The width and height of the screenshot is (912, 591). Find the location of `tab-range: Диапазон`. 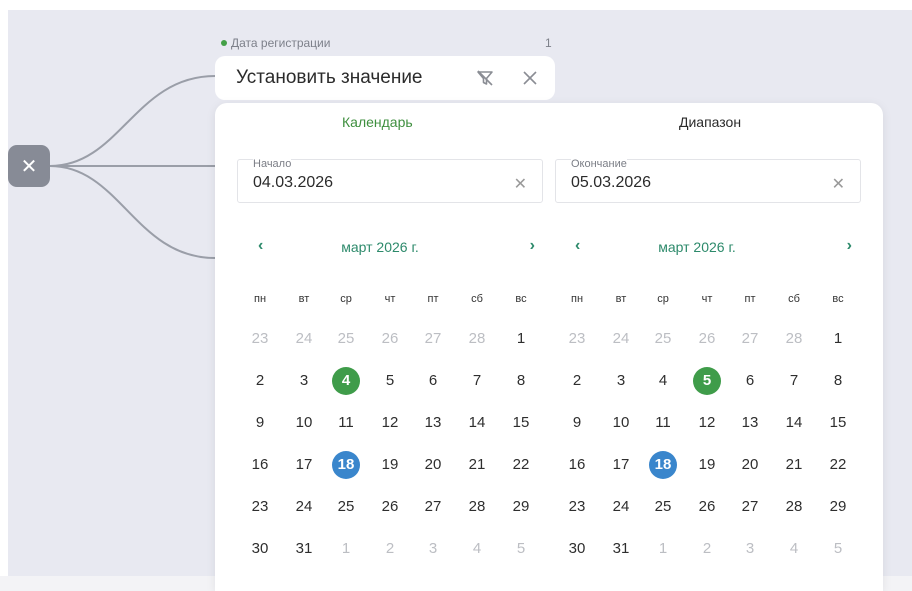

tab-range: Диапазон is located at coordinates (710, 122).